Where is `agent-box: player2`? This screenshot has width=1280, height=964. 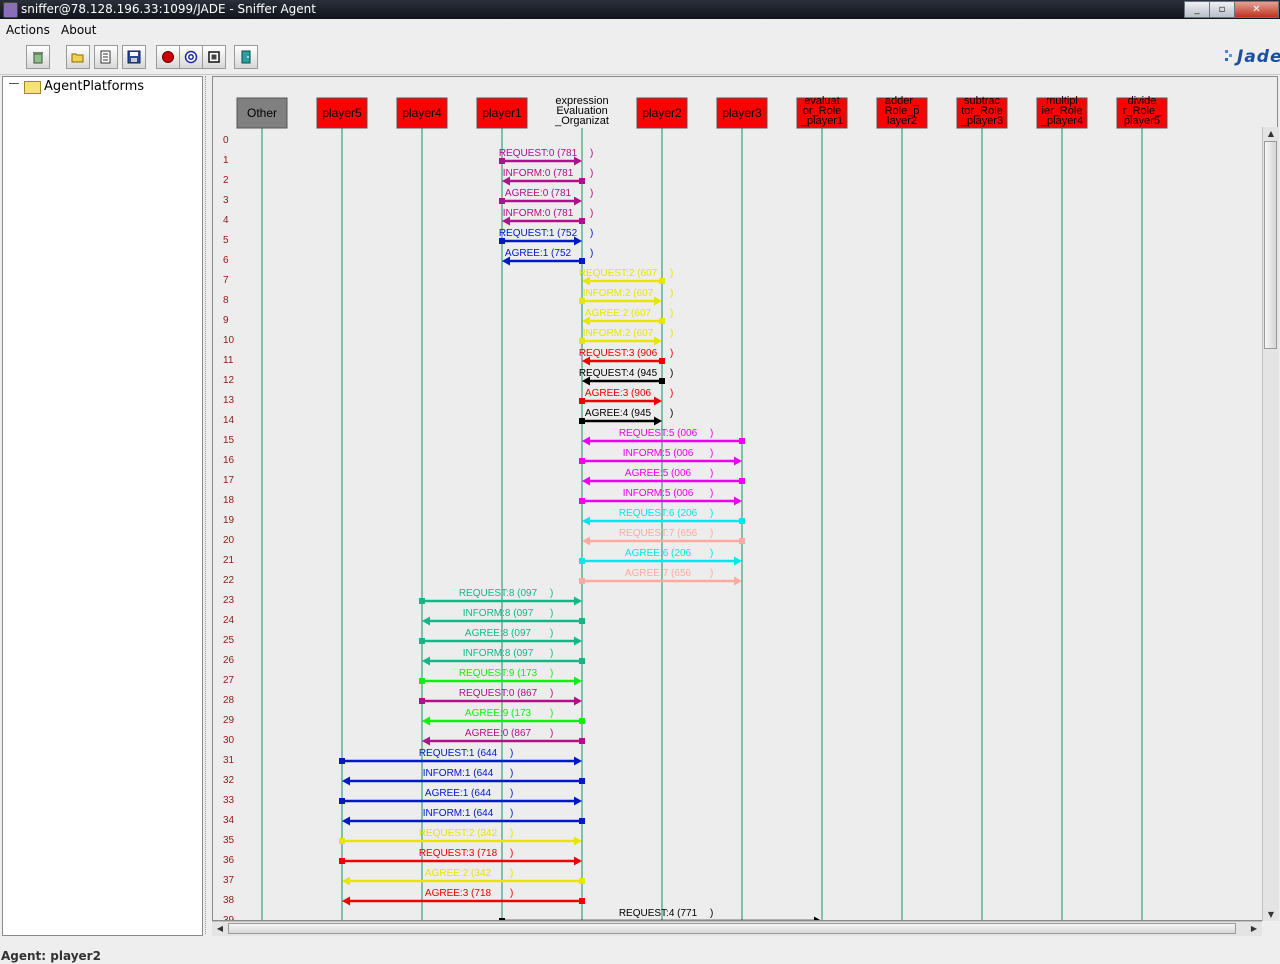
agent-box: player2 is located at coordinates (662, 113).